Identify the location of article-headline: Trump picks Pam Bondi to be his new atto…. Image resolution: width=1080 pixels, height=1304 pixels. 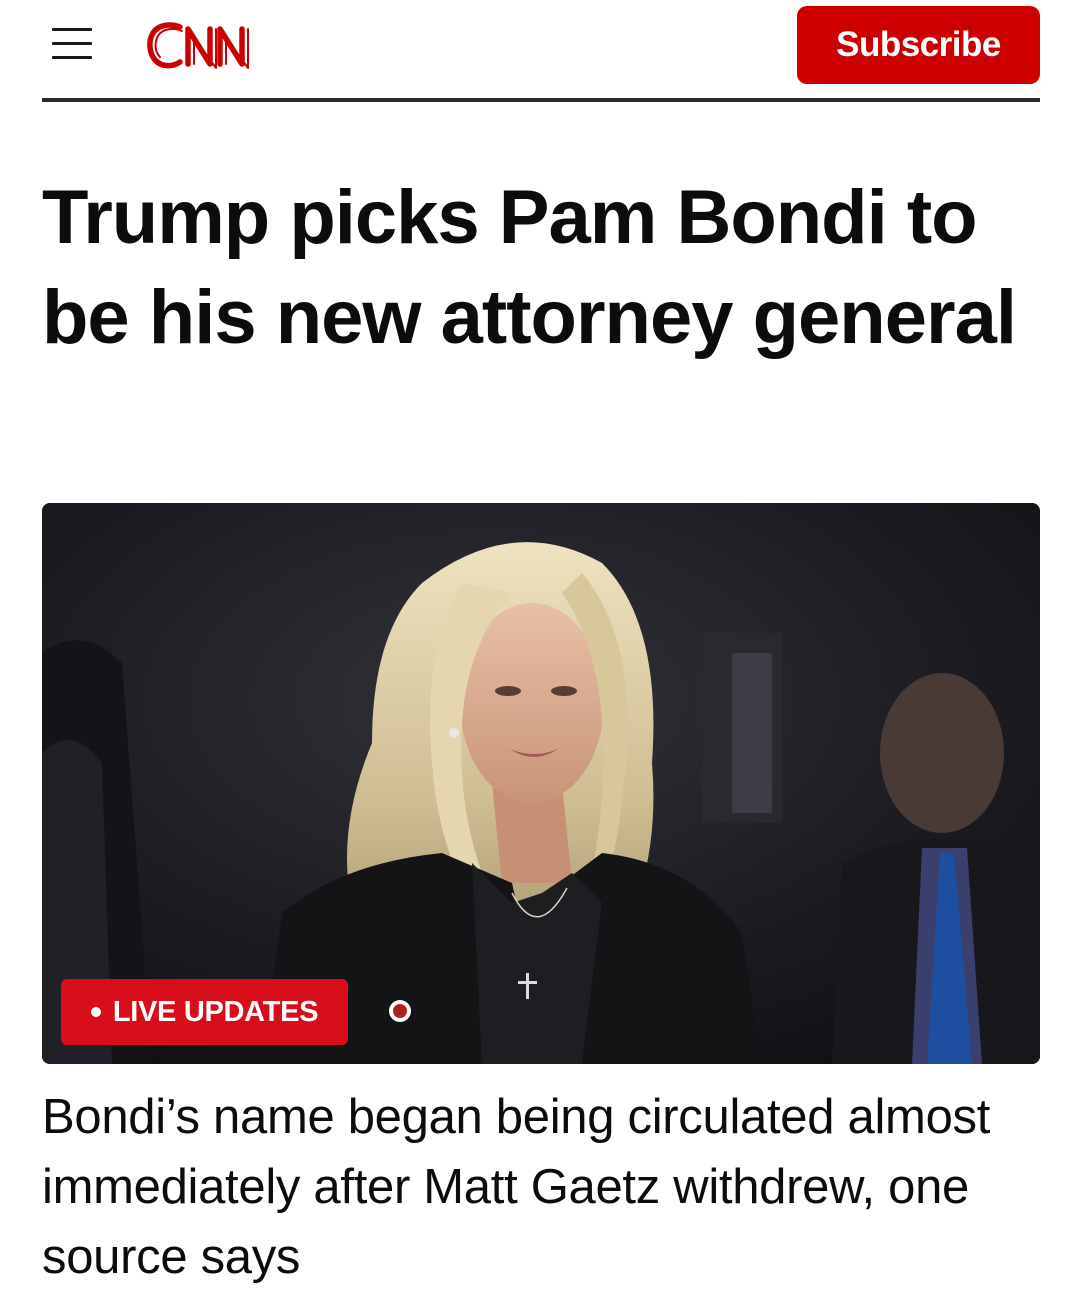
(529, 267).